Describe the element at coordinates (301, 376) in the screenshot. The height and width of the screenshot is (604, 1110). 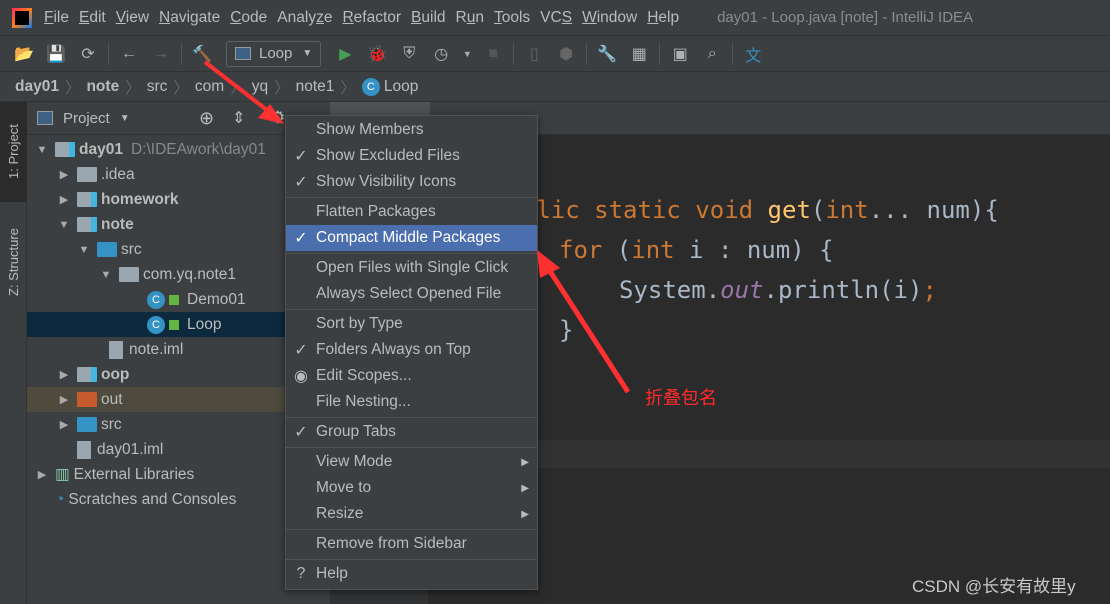
I see `radio-icon: ◉` at that location.